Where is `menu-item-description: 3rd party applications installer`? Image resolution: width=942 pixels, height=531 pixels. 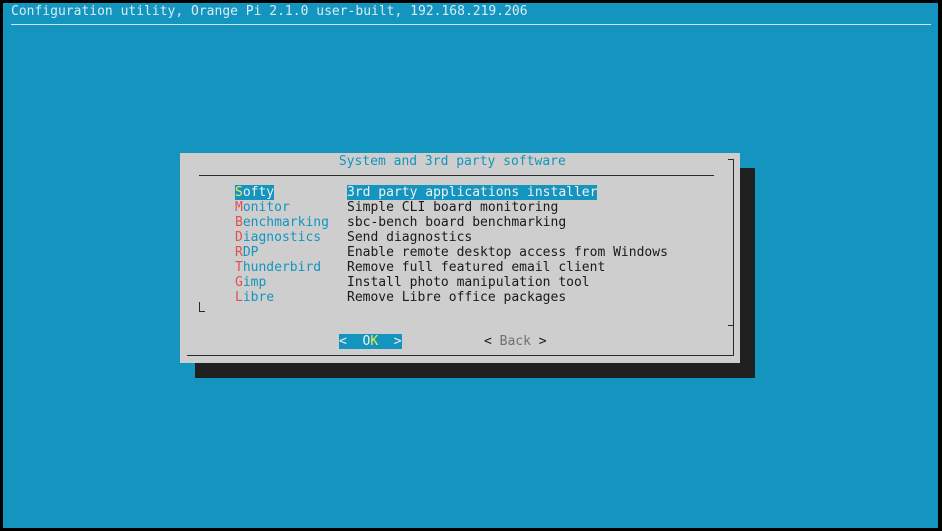
menu-item-description: 3rd party applications installer is located at coordinates (472, 192).